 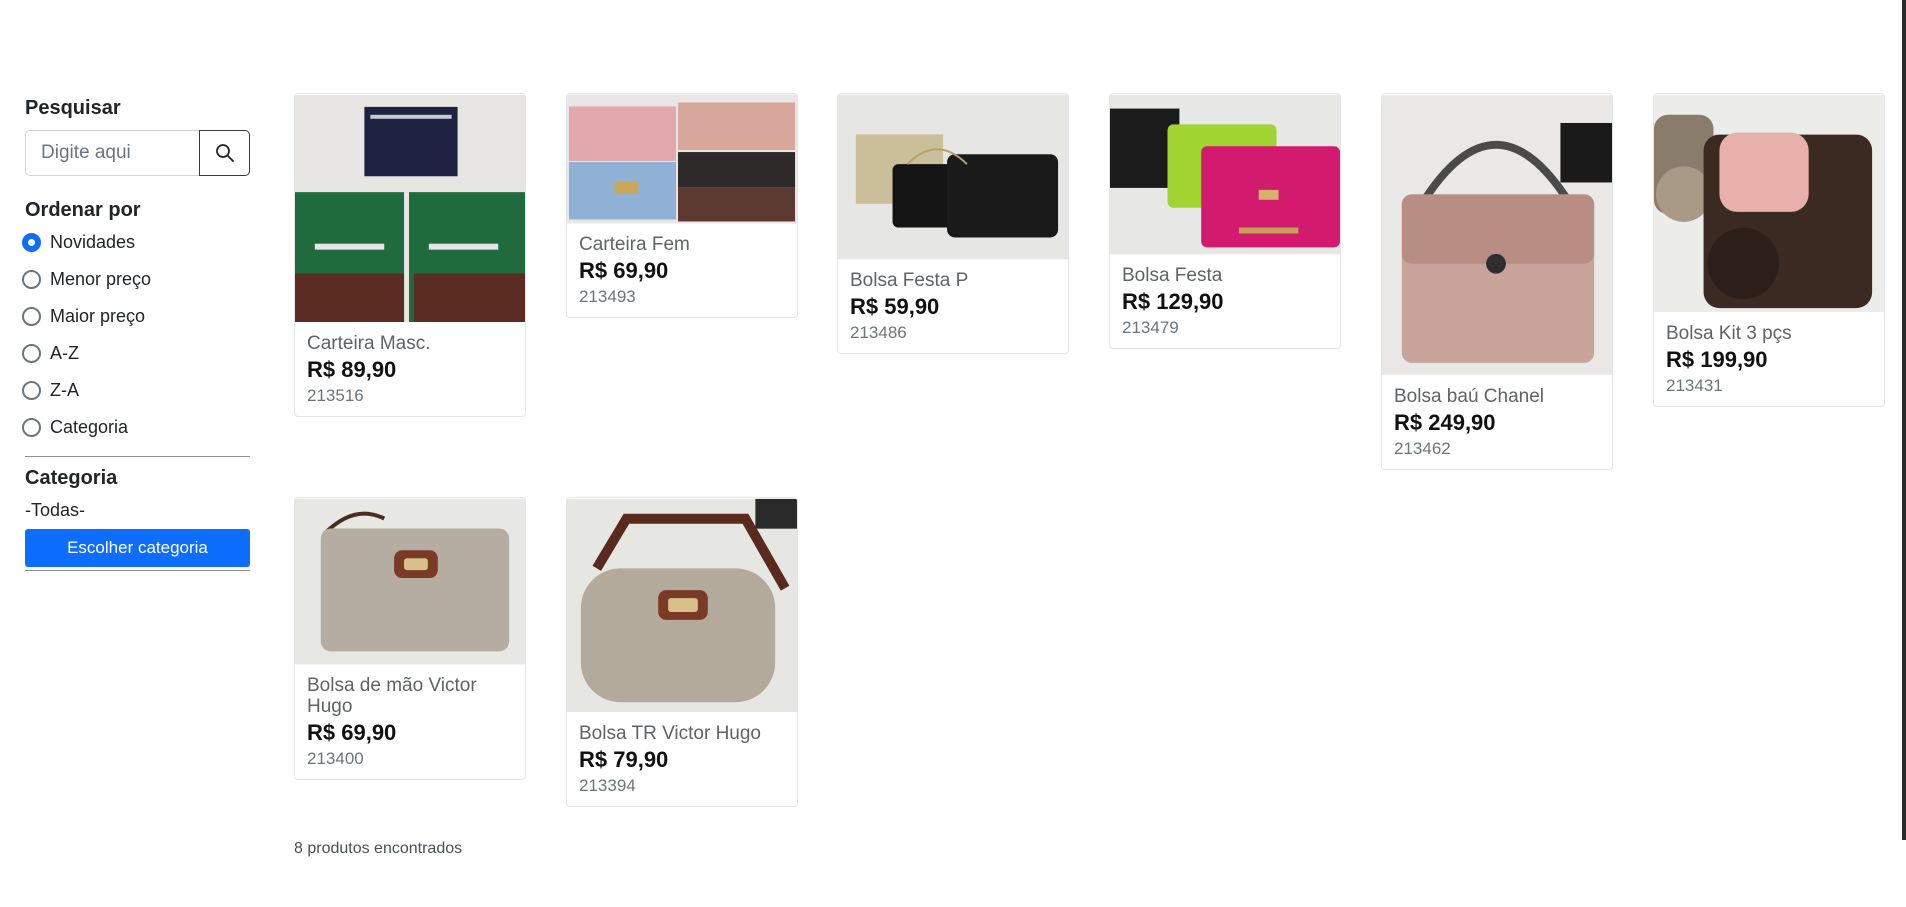 I want to click on product-price: R$ 199,90, so click(x=1717, y=359).